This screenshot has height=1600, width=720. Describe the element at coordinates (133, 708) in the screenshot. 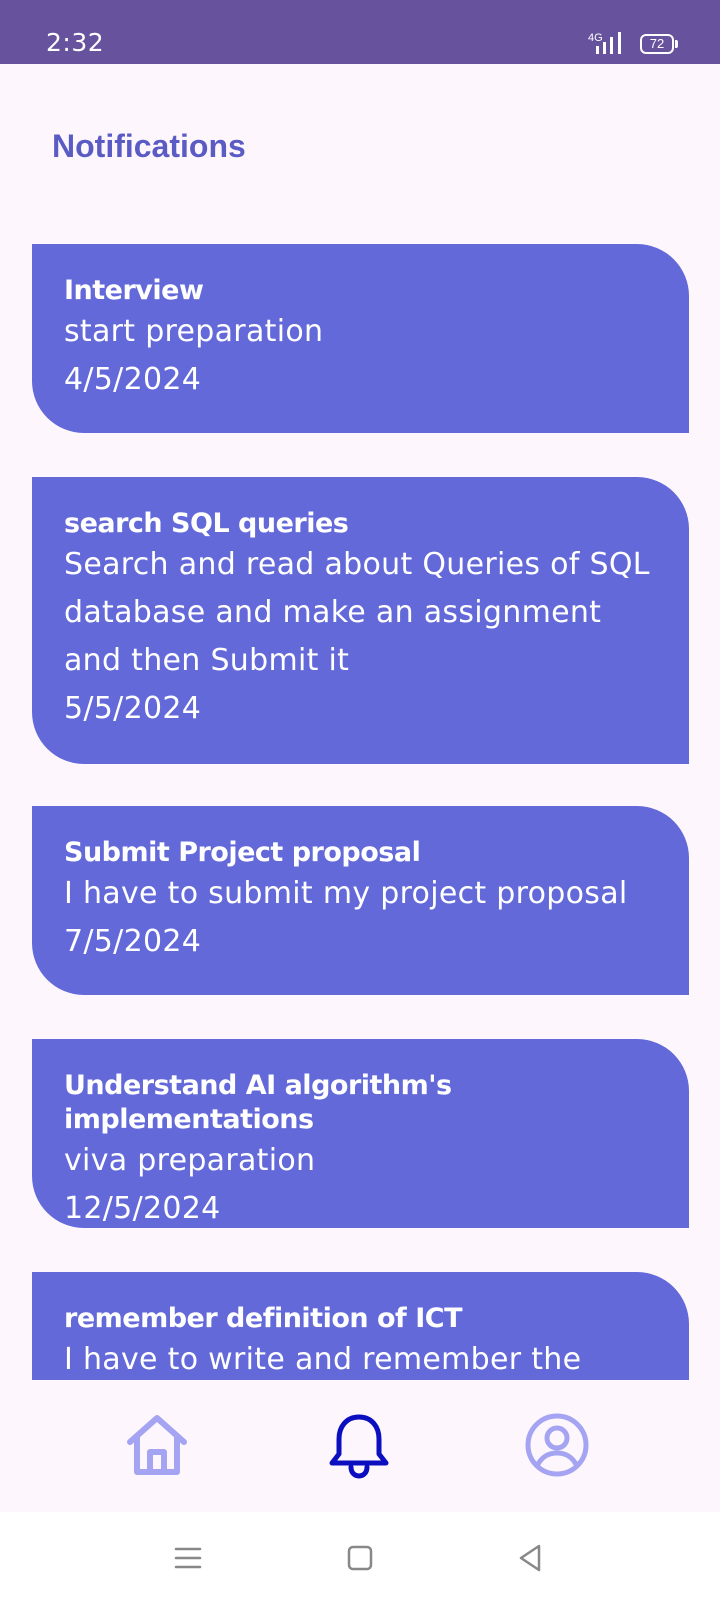

I see `notification-date: 5/5/2024` at that location.